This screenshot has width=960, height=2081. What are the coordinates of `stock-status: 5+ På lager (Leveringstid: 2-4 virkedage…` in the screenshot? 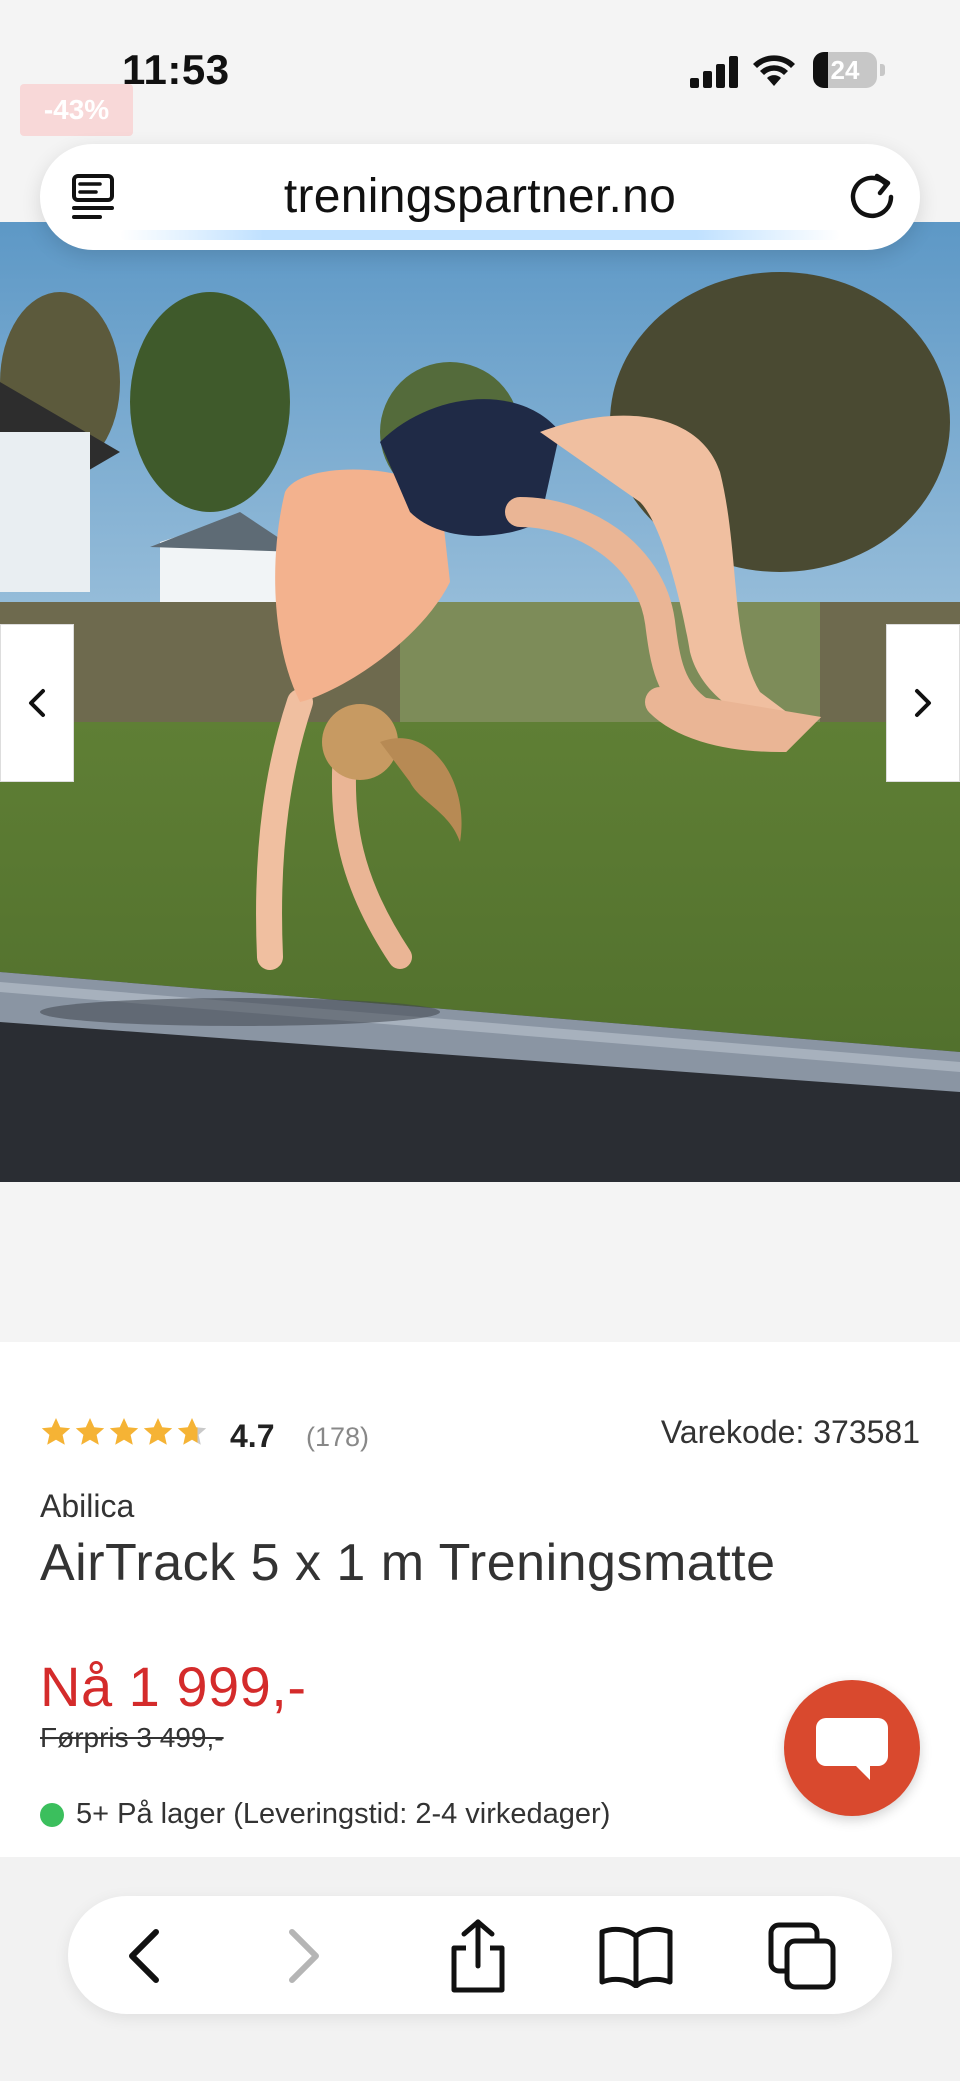 It's located at (325, 1814).